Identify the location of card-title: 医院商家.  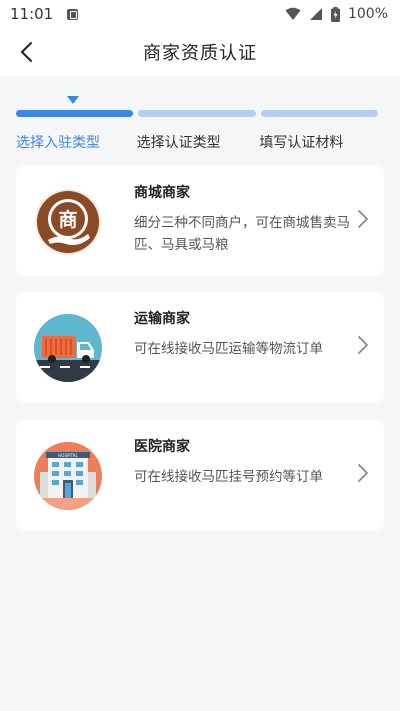
(162, 447).